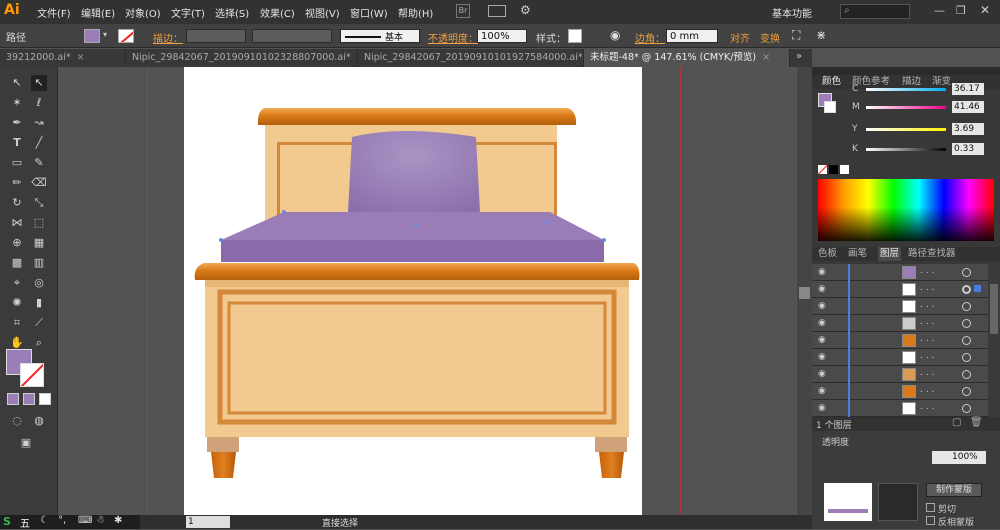  Describe the element at coordinates (939, 10) in the screenshot. I see `minimize-icon: —` at that location.